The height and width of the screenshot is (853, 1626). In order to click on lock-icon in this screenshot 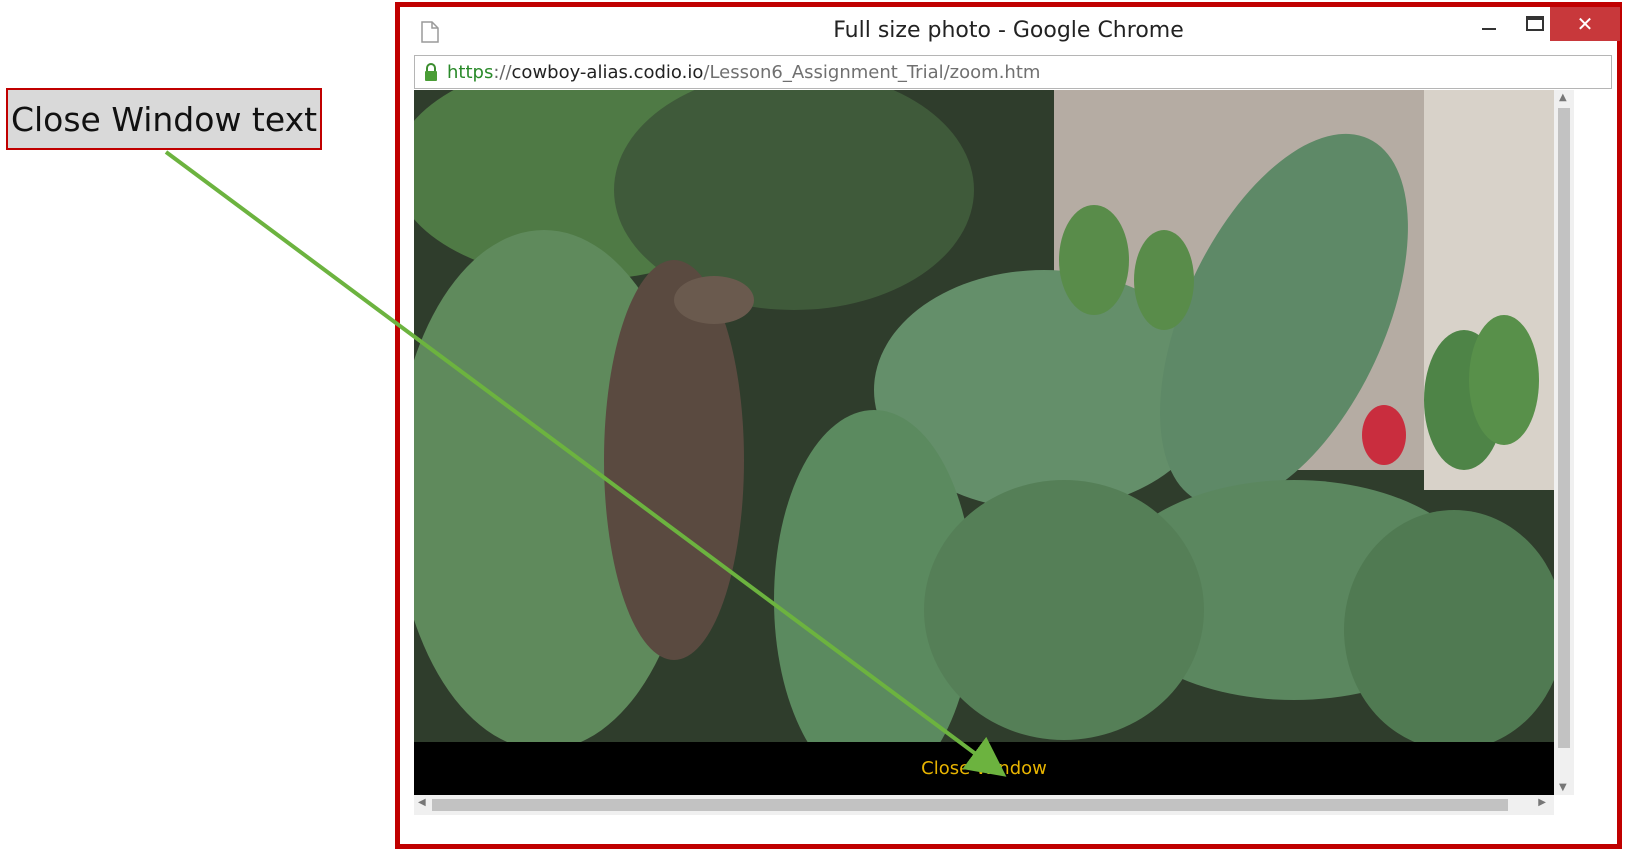, I will do `click(431, 72)`.